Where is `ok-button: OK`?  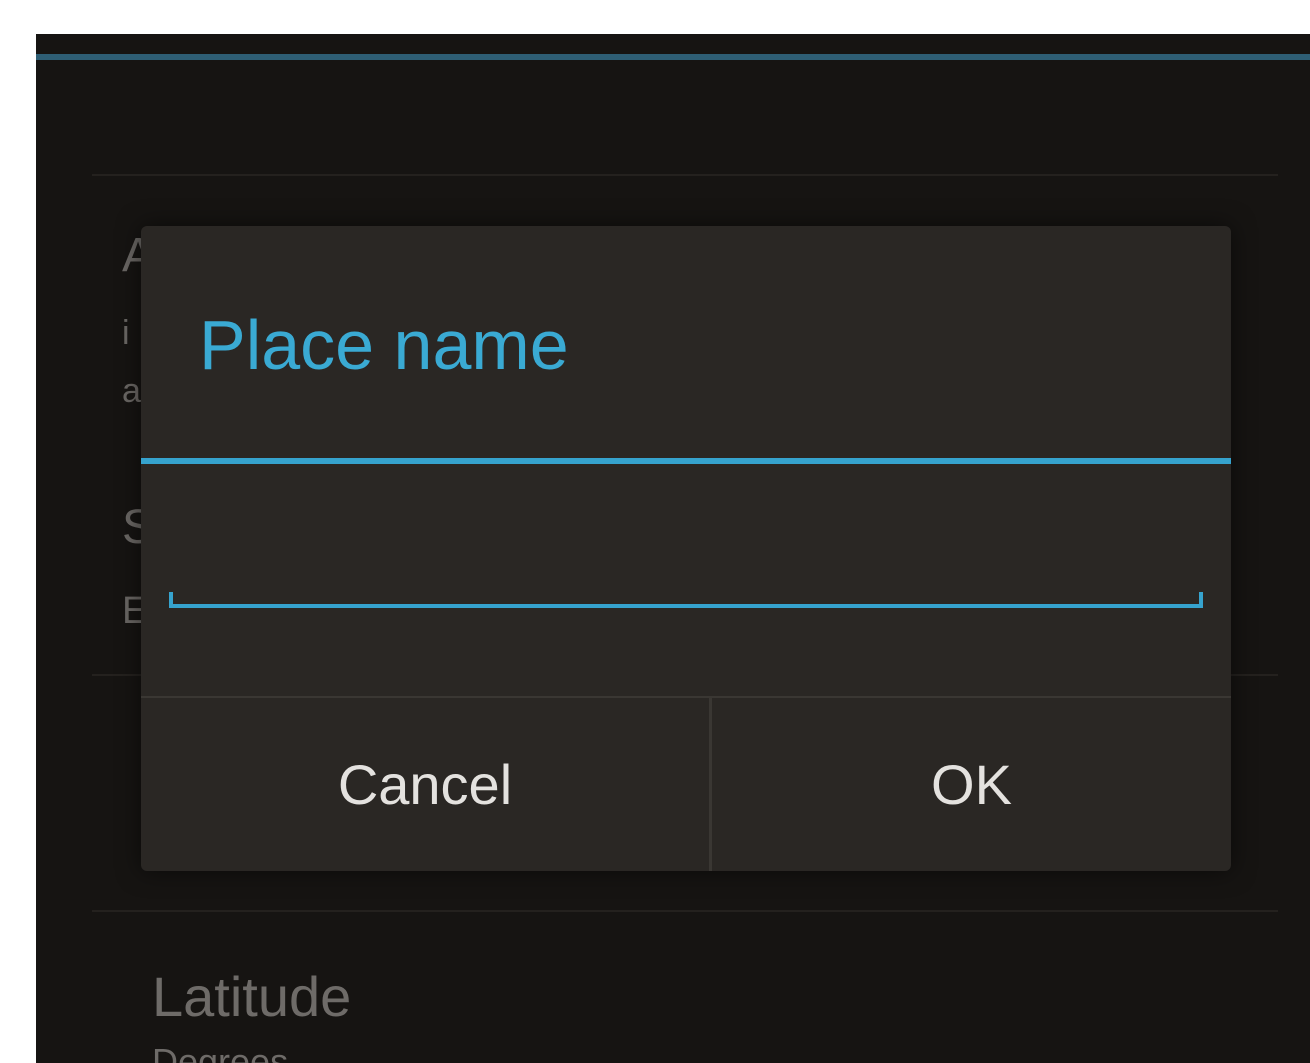 ok-button: OK is located at coordinates (971, 784).